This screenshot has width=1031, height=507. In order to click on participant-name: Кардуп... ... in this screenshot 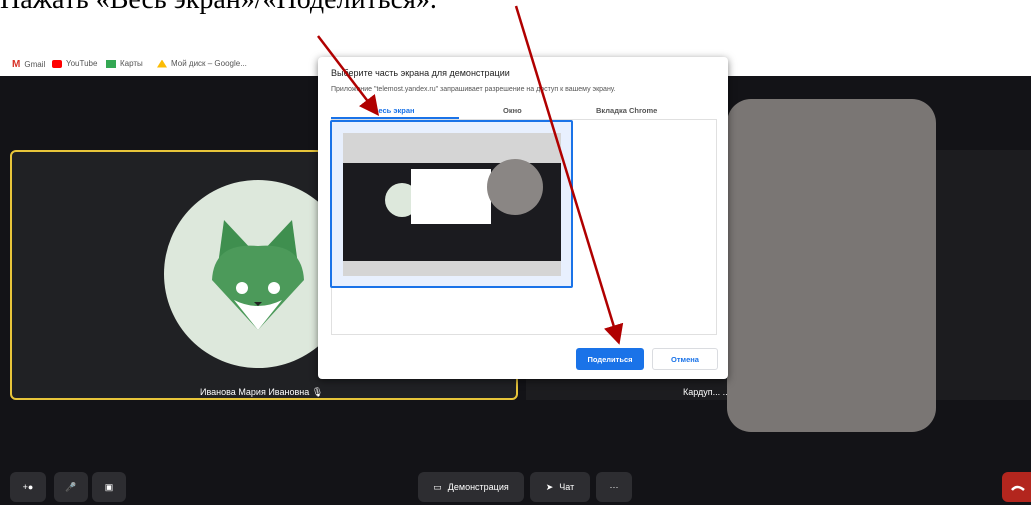, I will do `click(707, 392)`.